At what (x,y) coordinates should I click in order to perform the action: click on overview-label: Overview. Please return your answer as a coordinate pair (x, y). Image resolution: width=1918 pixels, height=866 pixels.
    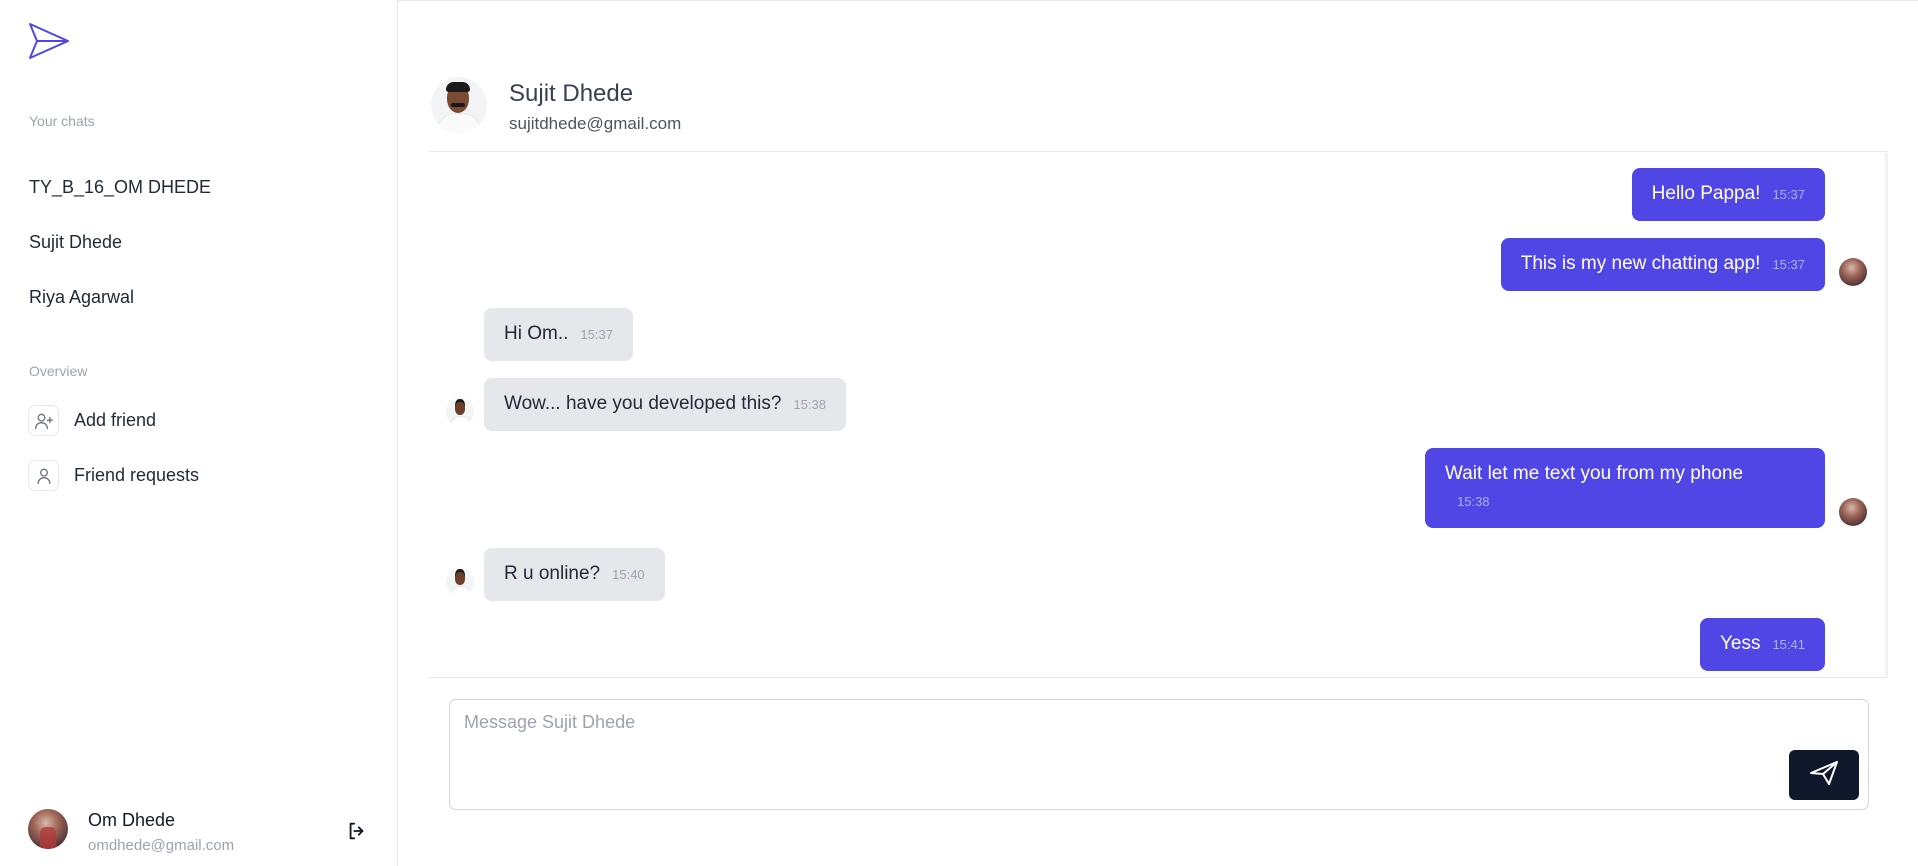
    Looking at the image, I should click on (58, 371).